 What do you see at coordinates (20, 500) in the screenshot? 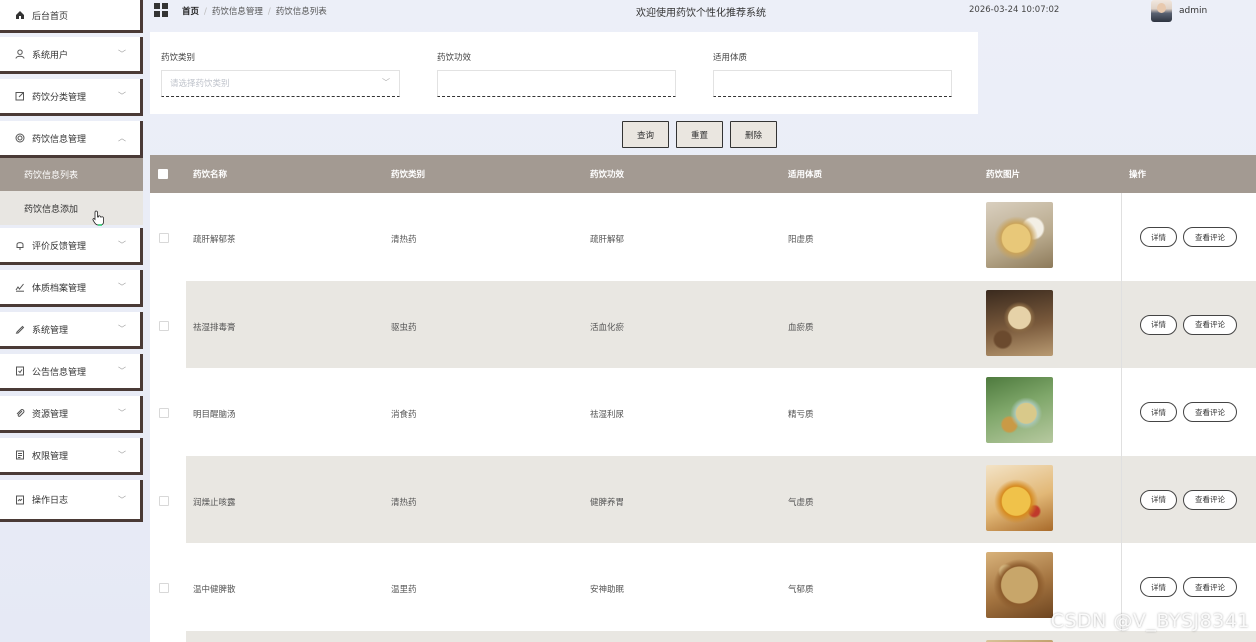
I see `log-icon` at bounding box center [20, 500].